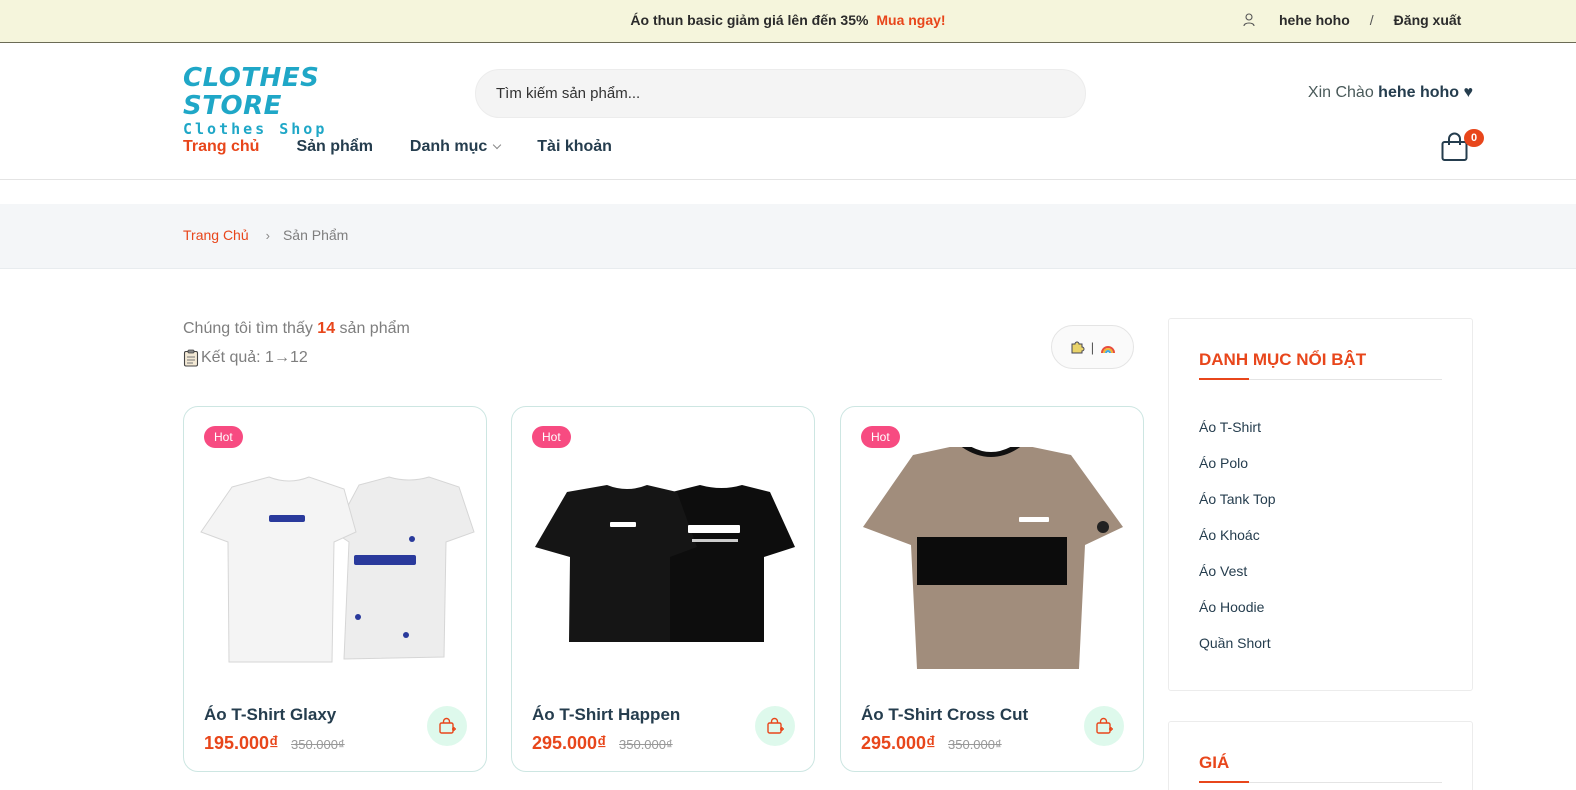  I want to click on product-card: Hot Áo T-Shirt Happen 295.000₫ 350.000₫, so click(663, 589).